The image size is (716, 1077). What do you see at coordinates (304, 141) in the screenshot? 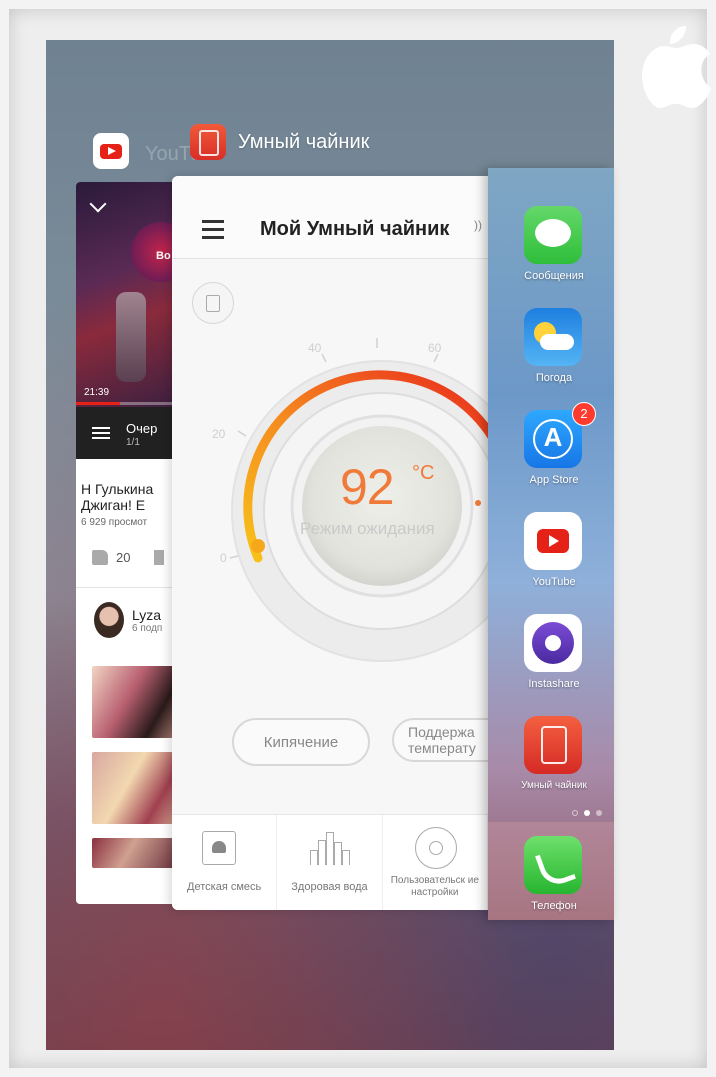
I see `kettle-card-title: Умный чайник` at bounding box center [304, 141].